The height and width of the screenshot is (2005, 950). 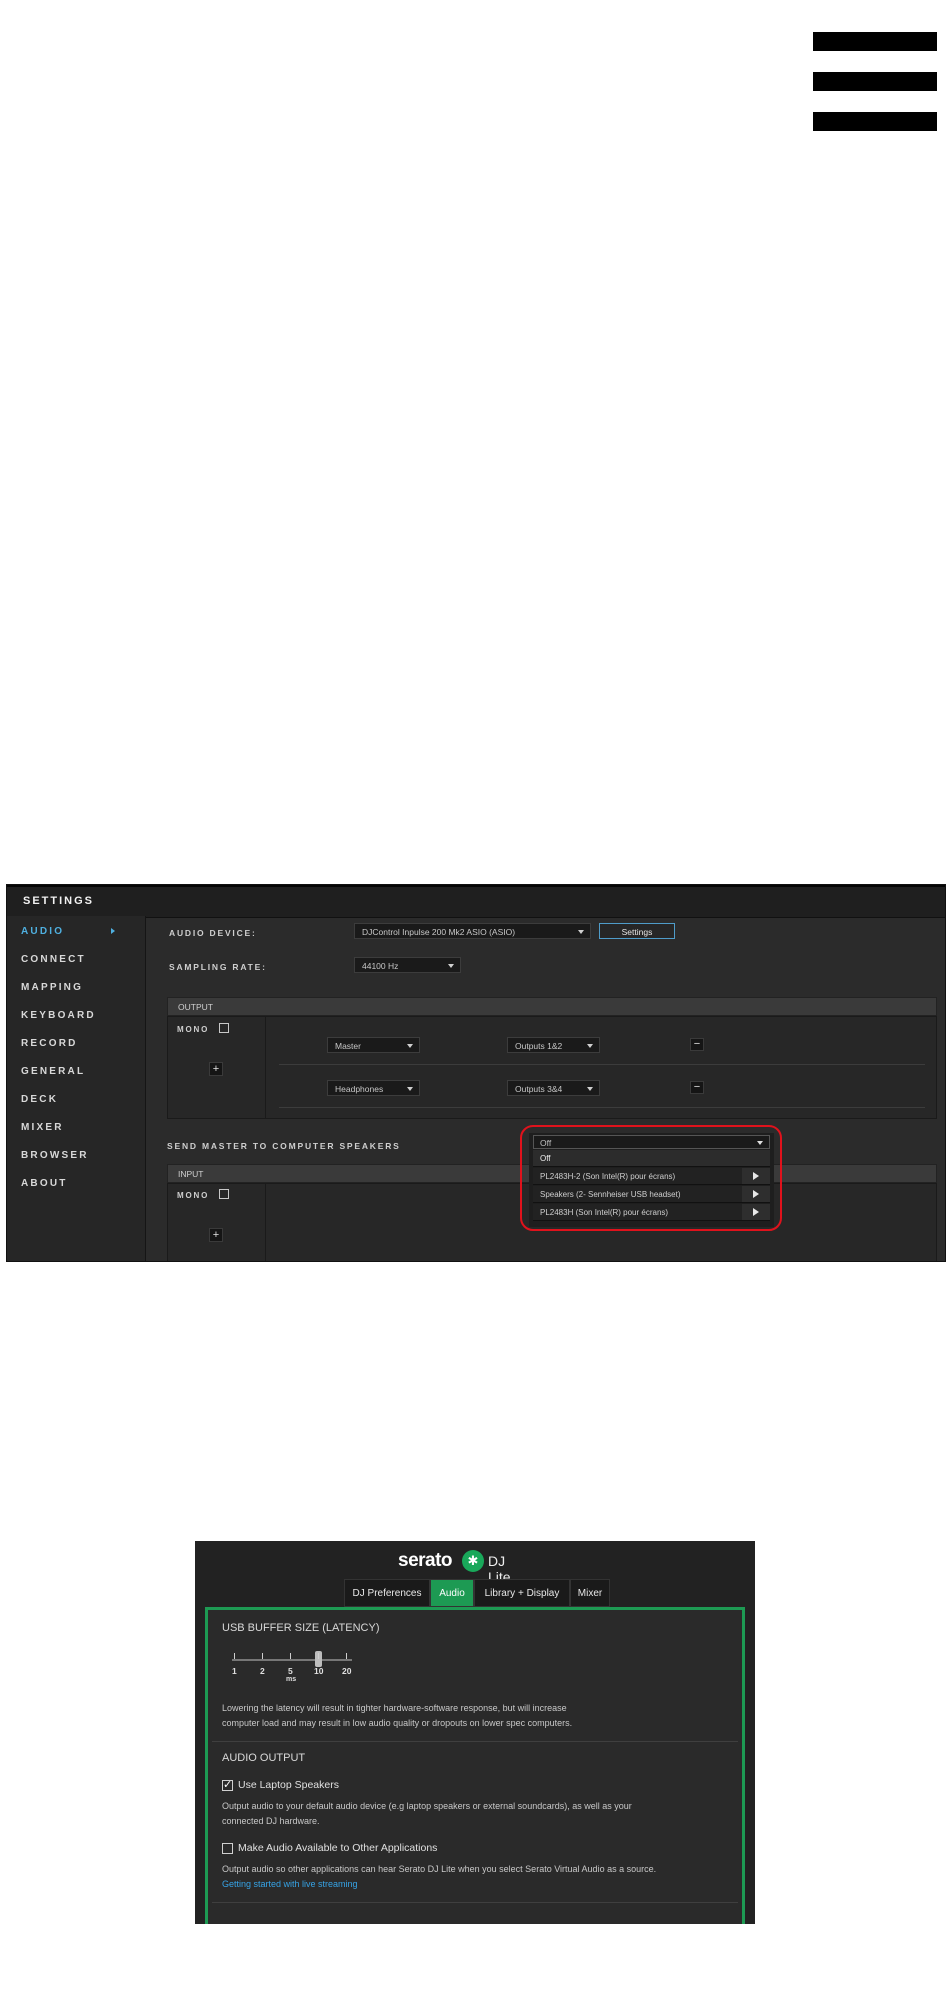 What do you see at coordinates (49, 1043) in the screenshot?
I see `sidebar-item-record: RECORD` at bounding box center [49, 1043].